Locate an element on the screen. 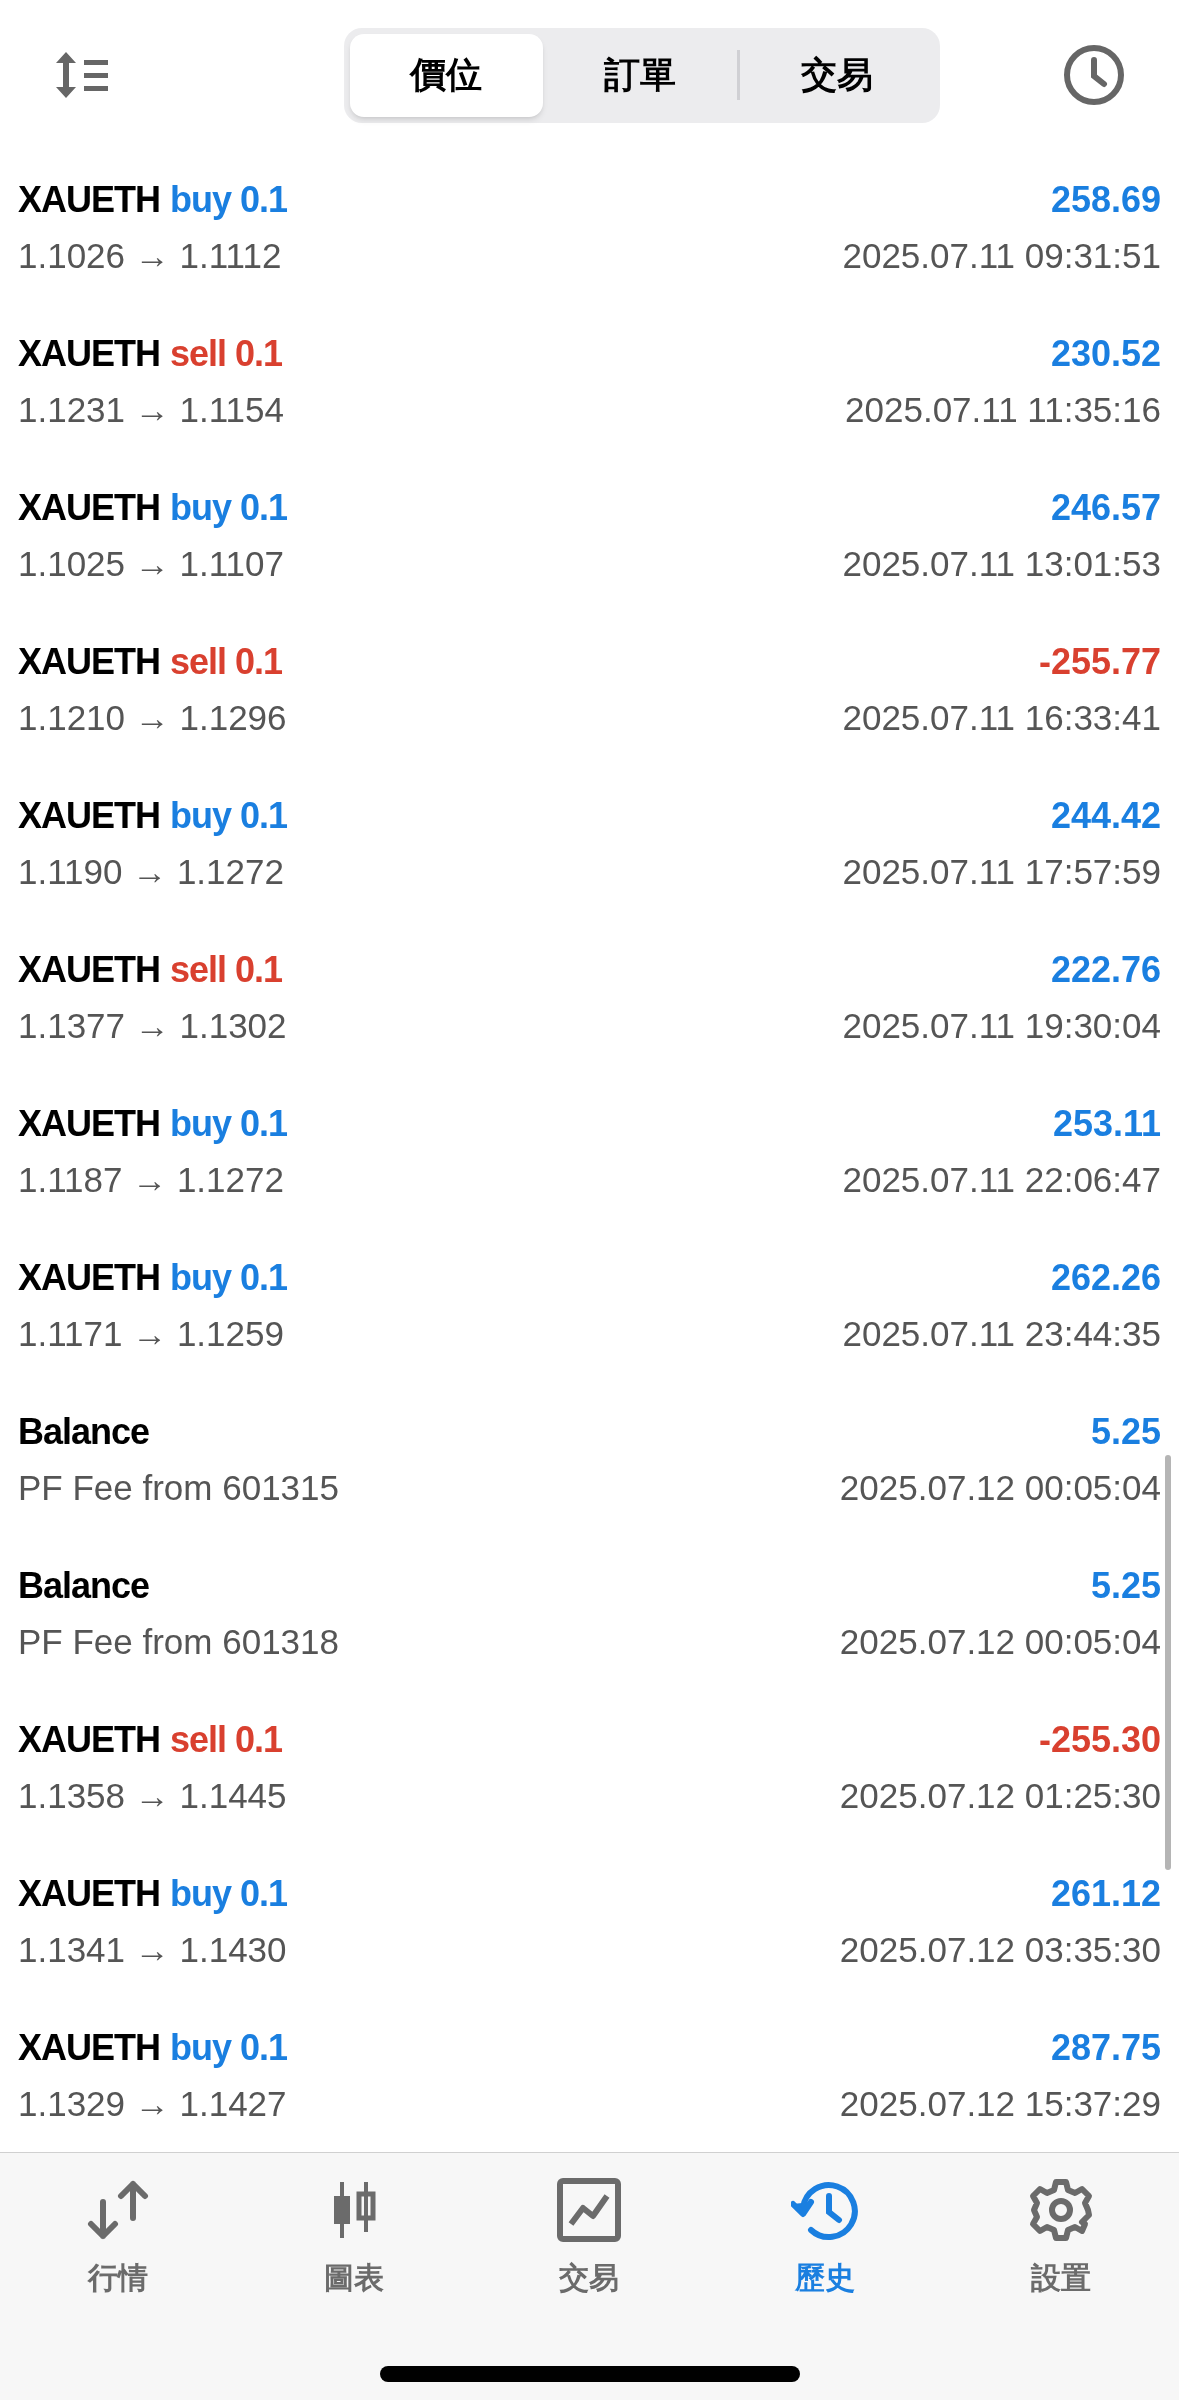 This screenshot has width=1179, height=2400. nav-tab: 圖表 is located at coordinates (353, 2238).